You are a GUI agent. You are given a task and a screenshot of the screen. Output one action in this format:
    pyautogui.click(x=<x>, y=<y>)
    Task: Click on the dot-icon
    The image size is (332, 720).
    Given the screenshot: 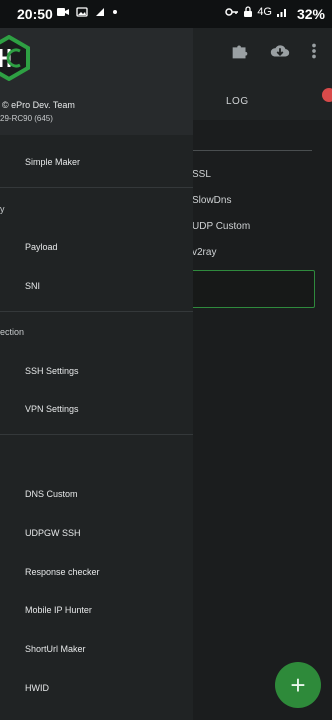 What is the action you would take?
    pyautogui.click(x=115, y=13)
    